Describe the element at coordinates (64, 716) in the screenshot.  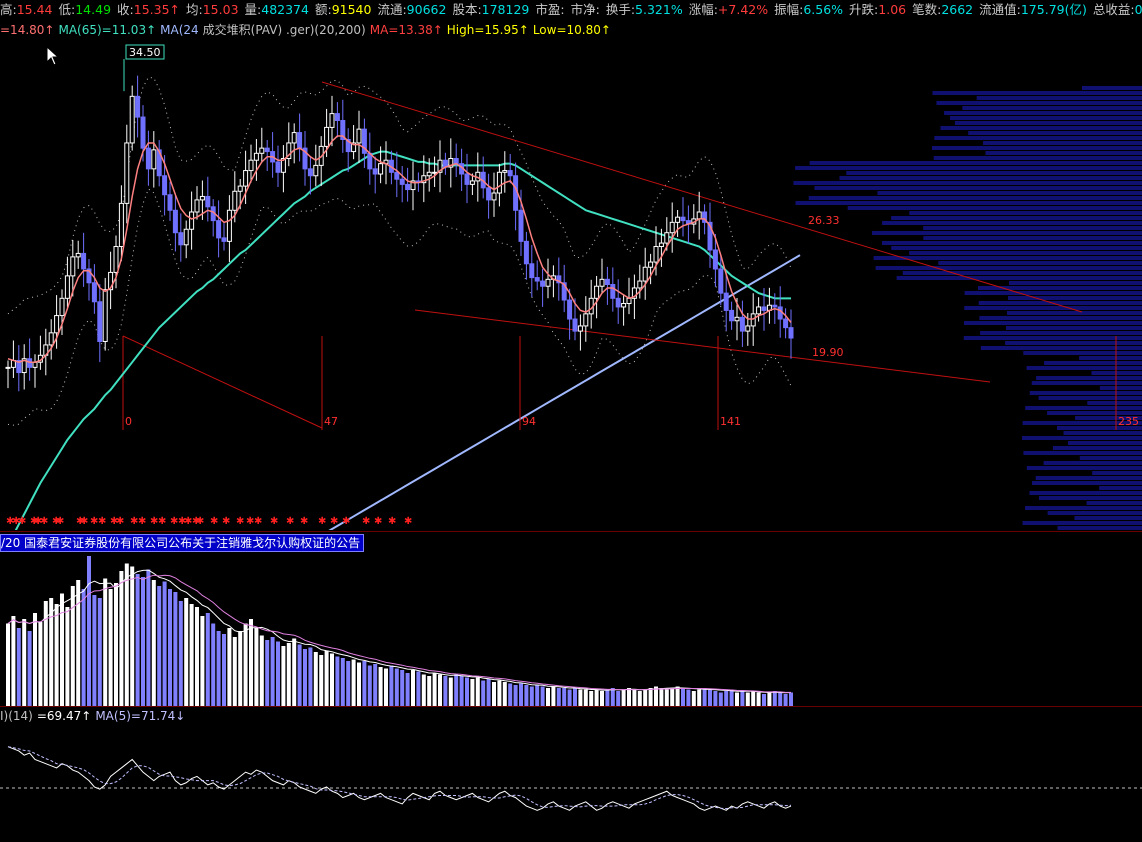
I see `indicator-legend-item: =69.47↑` at that location.